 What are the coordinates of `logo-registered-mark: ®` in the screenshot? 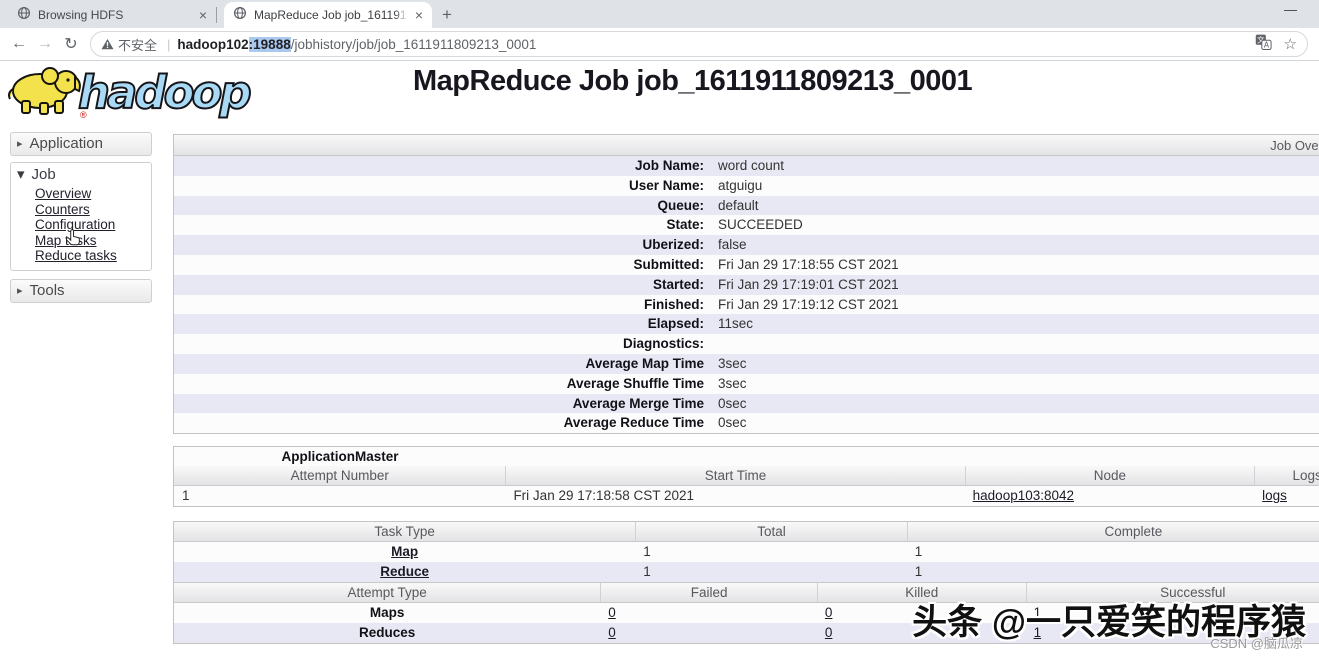 It's located at (83, 114).